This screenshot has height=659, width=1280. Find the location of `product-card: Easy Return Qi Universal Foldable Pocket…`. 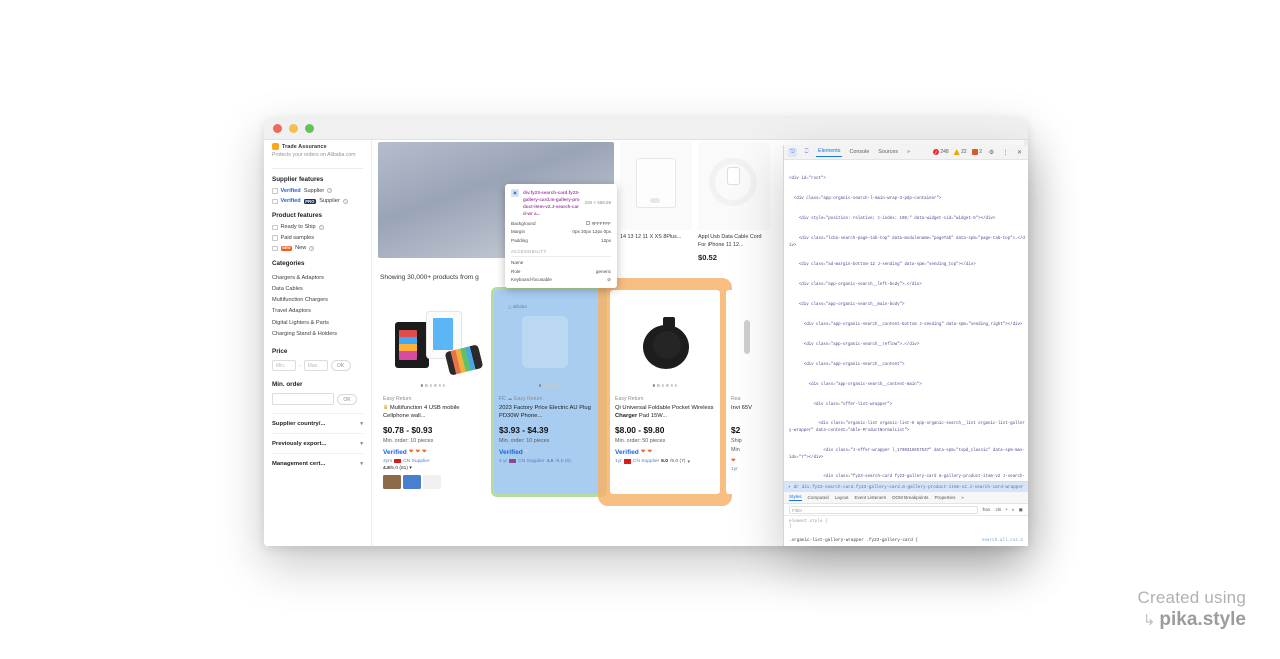

product-card: Easy Return Qi Universal Foldable Pocket… is located at coordinates (665, 391).